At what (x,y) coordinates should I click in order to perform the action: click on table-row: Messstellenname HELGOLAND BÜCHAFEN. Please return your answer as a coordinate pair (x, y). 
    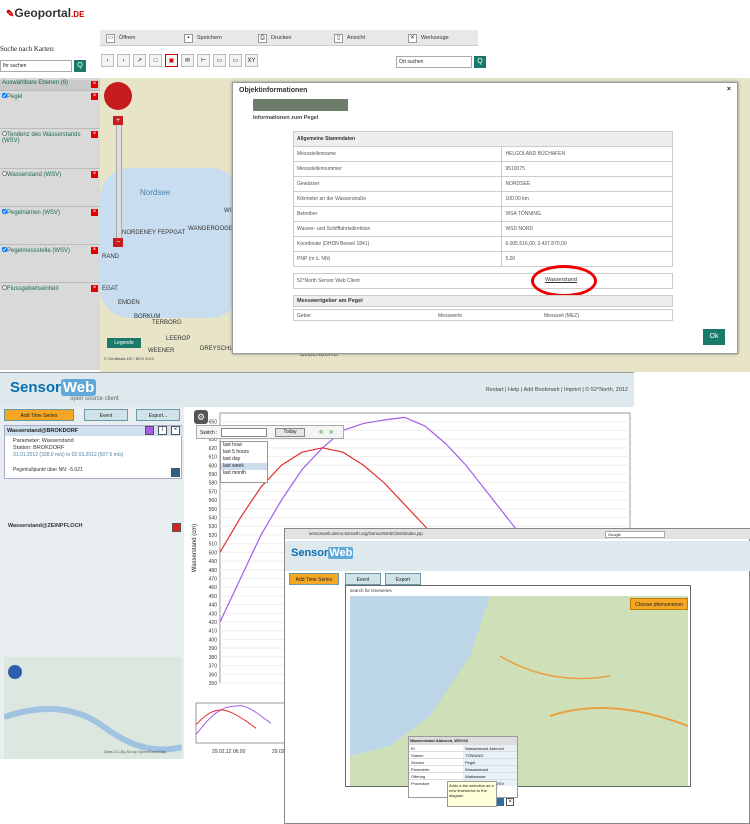
    Looking at the image, I should click on (482, 154).